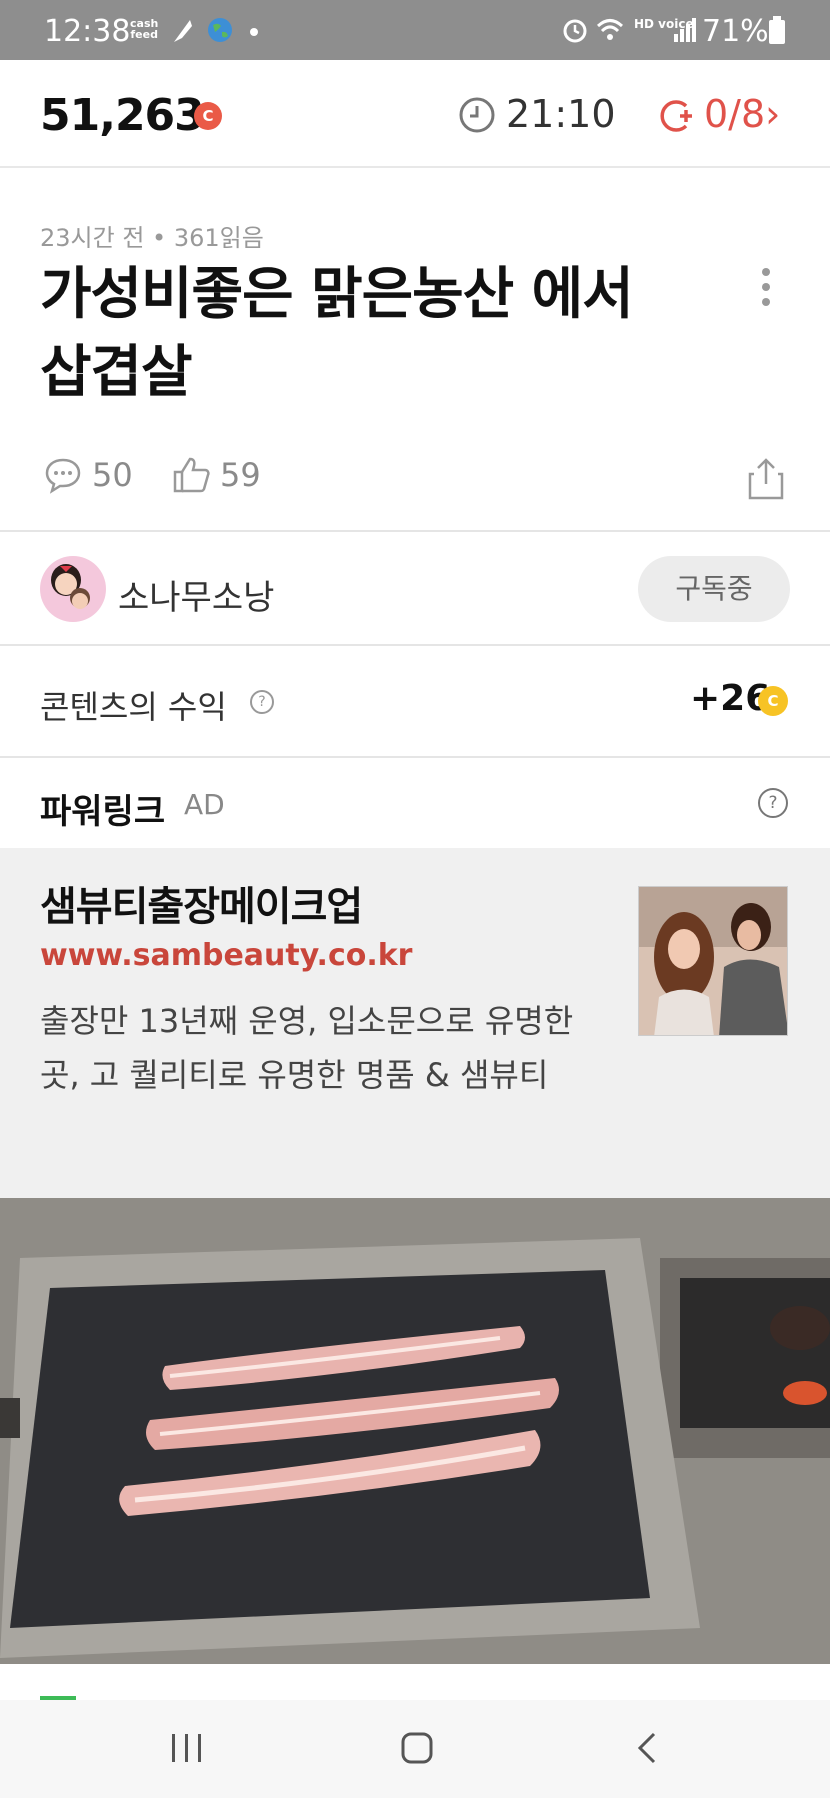 The width and height of the screenshot is (830, 1798). What do you see at coordinates (254, 32) in the screenshot?
I see `notification-dot-icon` at bounding box center [254, 32].